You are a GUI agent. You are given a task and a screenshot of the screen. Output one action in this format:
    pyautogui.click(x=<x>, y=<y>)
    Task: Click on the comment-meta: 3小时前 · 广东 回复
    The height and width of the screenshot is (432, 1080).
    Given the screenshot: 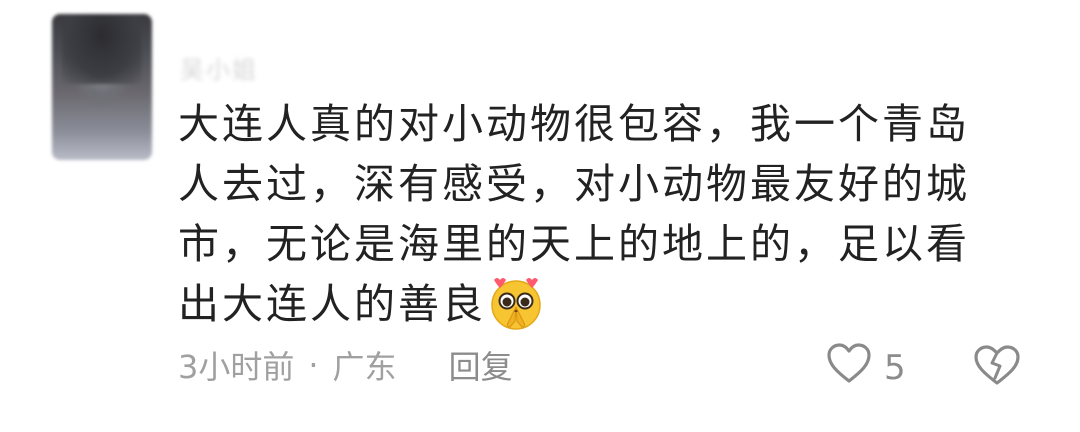 What is the action you would take?
    pyautogui.click(x=345, y=365)
    